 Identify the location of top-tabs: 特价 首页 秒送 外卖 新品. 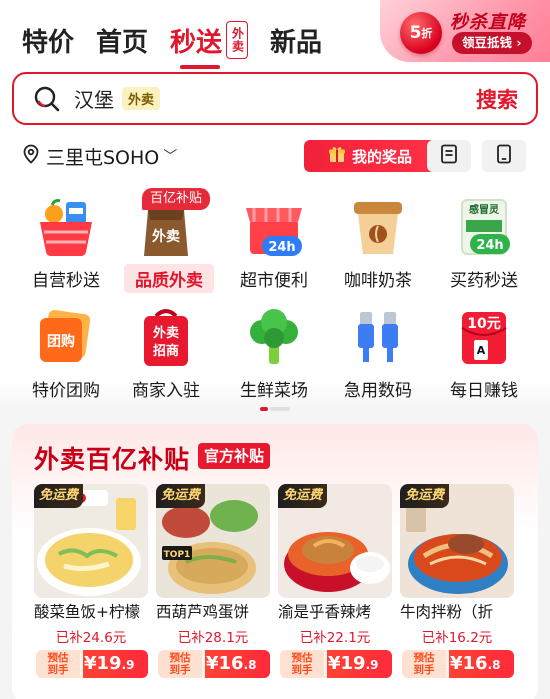
(183, 43).